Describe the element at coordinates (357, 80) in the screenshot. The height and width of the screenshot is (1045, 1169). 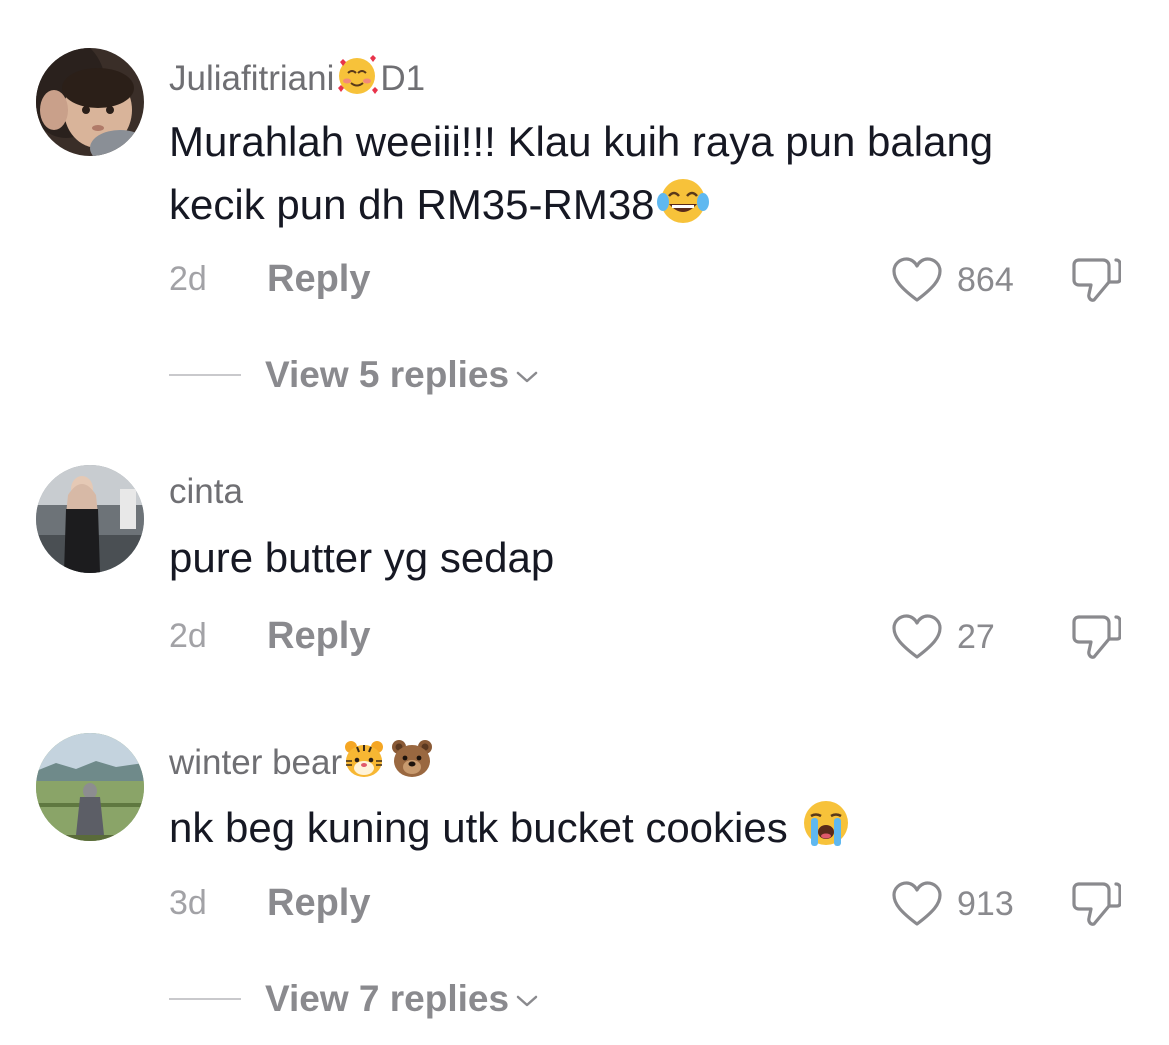
I see `smiling-face-with-hearts-icon` at that location.